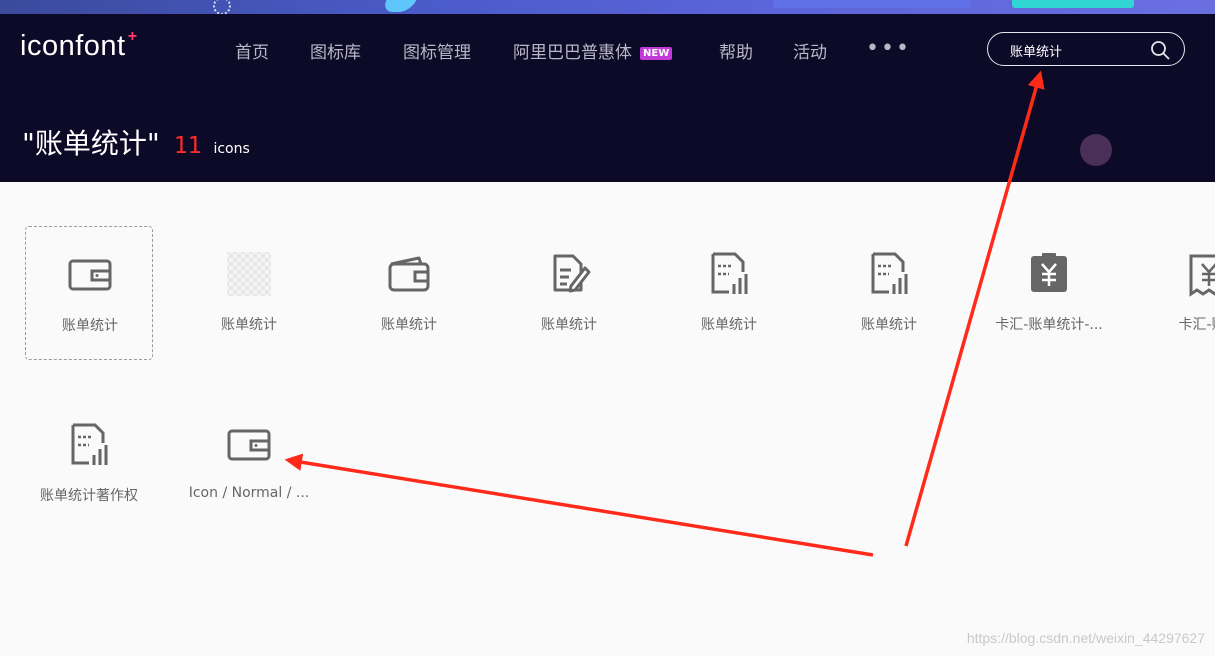 This screenshot has height=656, width=1215. Describe the element at coordinates (1160, 50) in the screenshot. I see `search-icon` at that location.